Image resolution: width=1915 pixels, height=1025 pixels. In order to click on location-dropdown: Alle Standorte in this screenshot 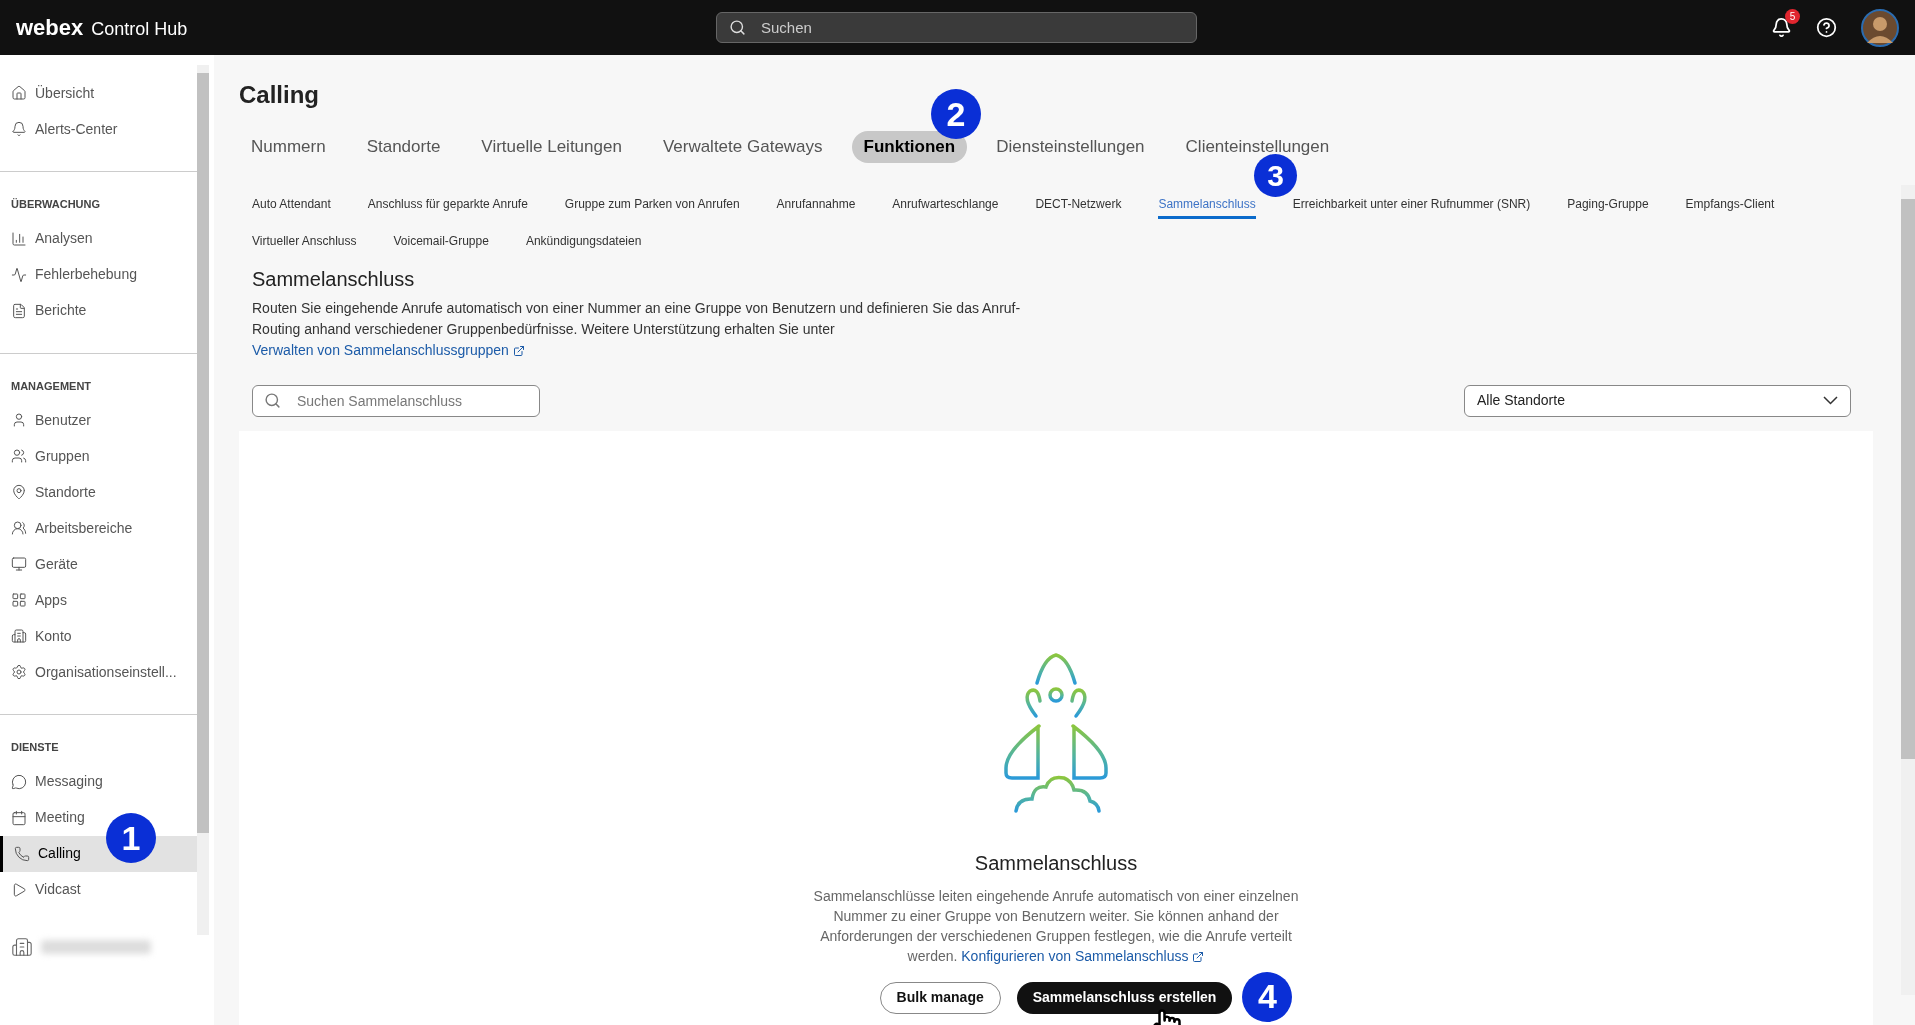, I will do `click(1657, 400)`.